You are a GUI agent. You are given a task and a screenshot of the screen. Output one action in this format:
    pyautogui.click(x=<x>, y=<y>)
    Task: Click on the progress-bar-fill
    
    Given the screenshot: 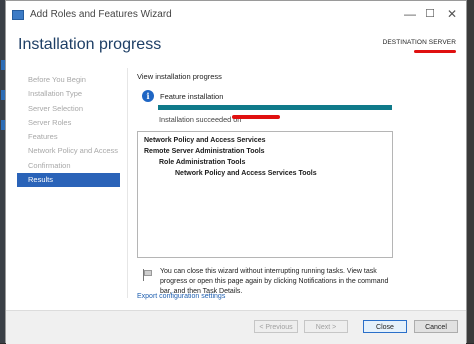 What is the action you would take?
    pyautogui.click(x=275, y=107)
    